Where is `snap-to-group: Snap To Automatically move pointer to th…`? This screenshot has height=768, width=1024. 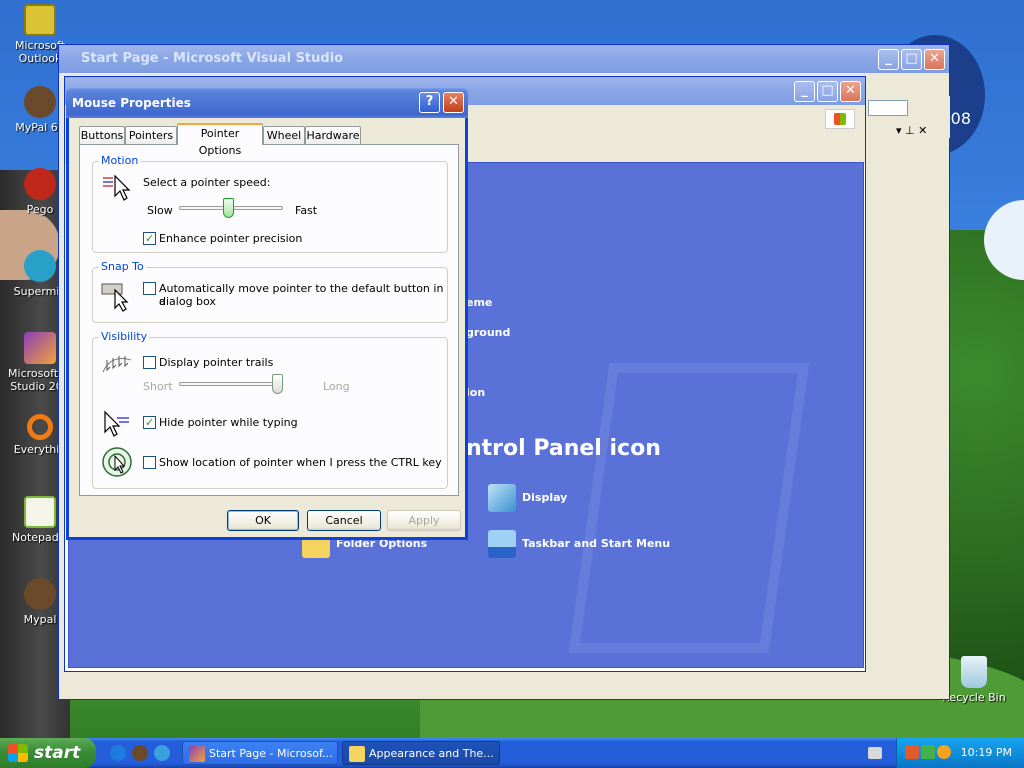 snap-to-group: Snap To Automatically move pointer to th… is located at coordinates (270, 291).